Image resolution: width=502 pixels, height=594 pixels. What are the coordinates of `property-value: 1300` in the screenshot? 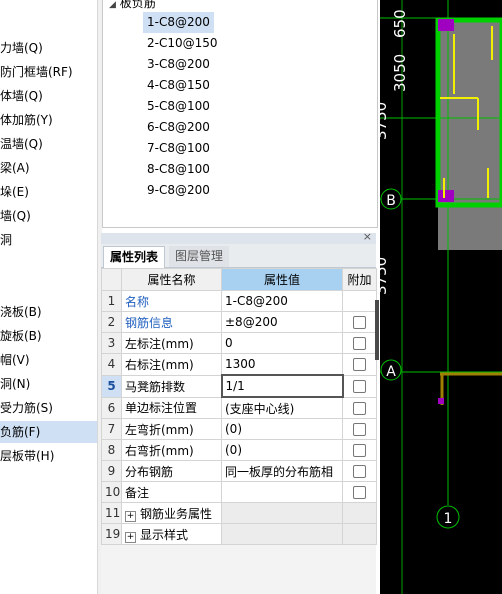 It's located at (282, 364).